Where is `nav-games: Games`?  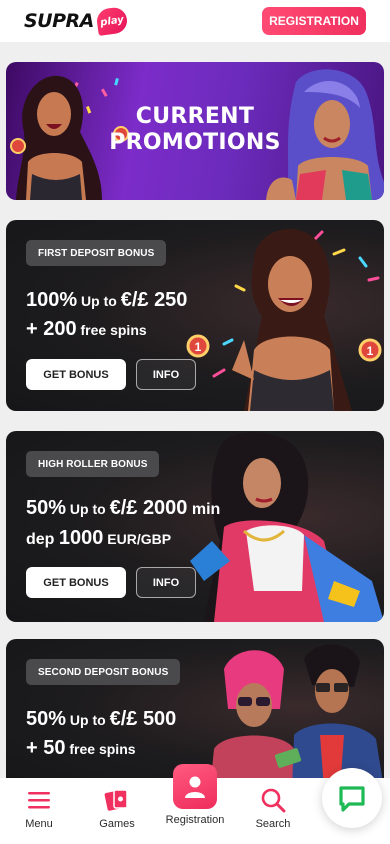
nav-games: Games is located at coordinates (117, 811).